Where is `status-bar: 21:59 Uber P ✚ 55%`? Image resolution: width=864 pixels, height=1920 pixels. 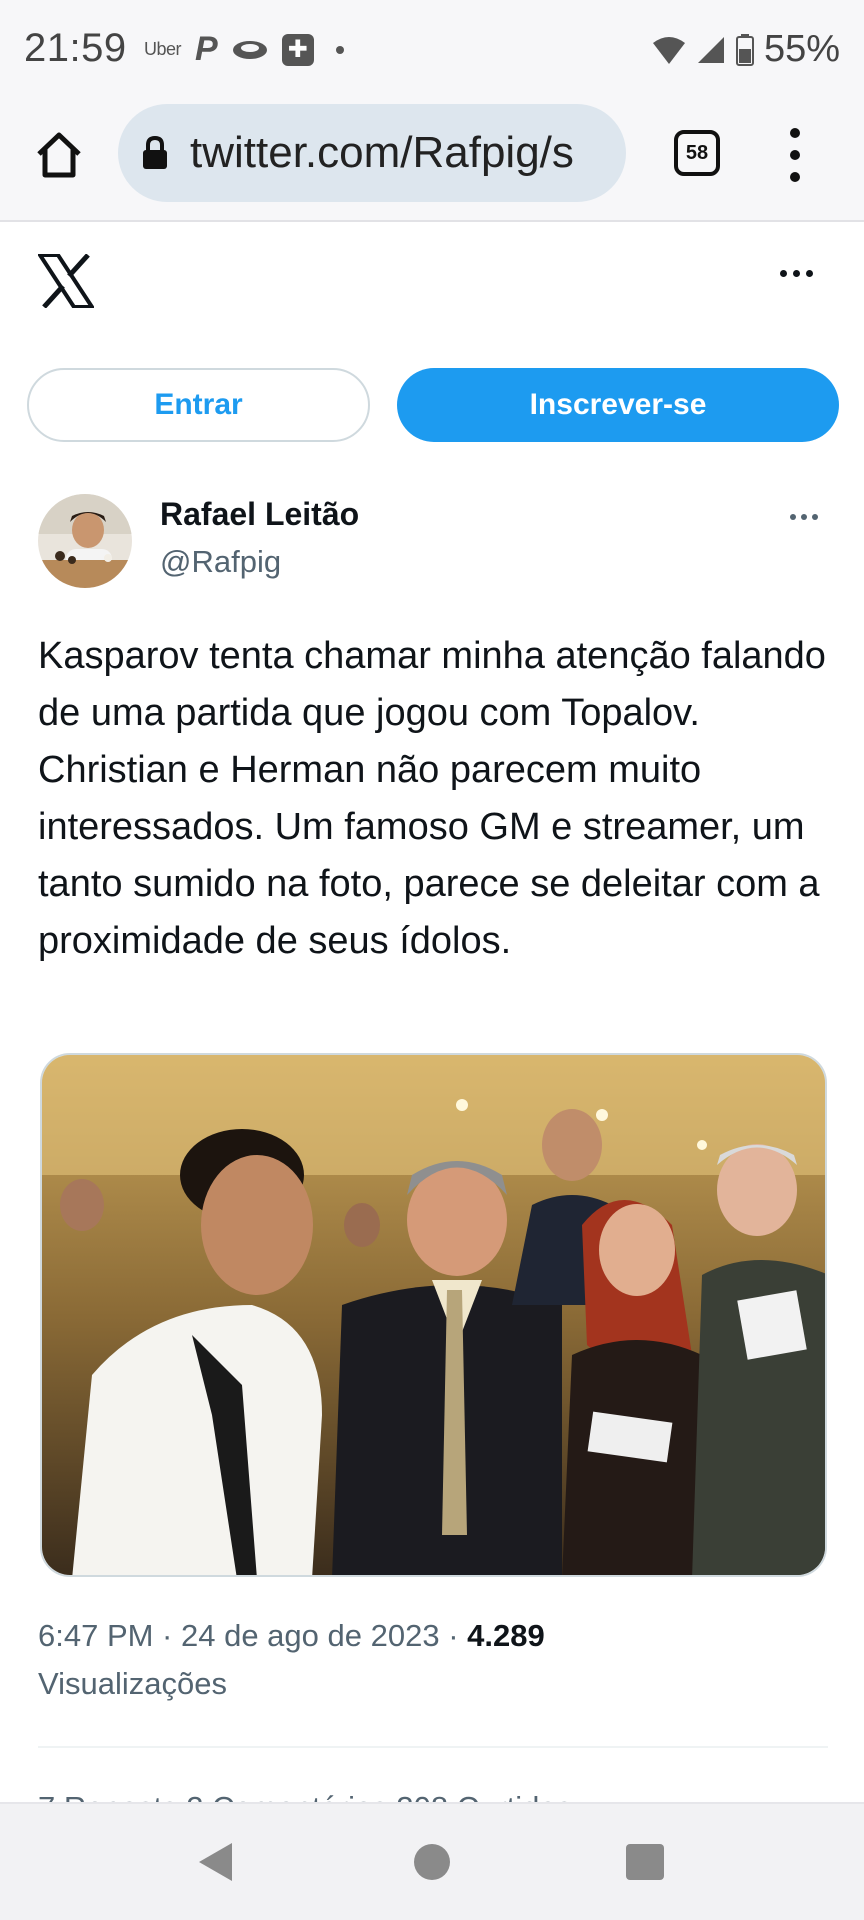
status-bar: 21:59 Uber P ✚ 55% is located at coordinates (432, 50).